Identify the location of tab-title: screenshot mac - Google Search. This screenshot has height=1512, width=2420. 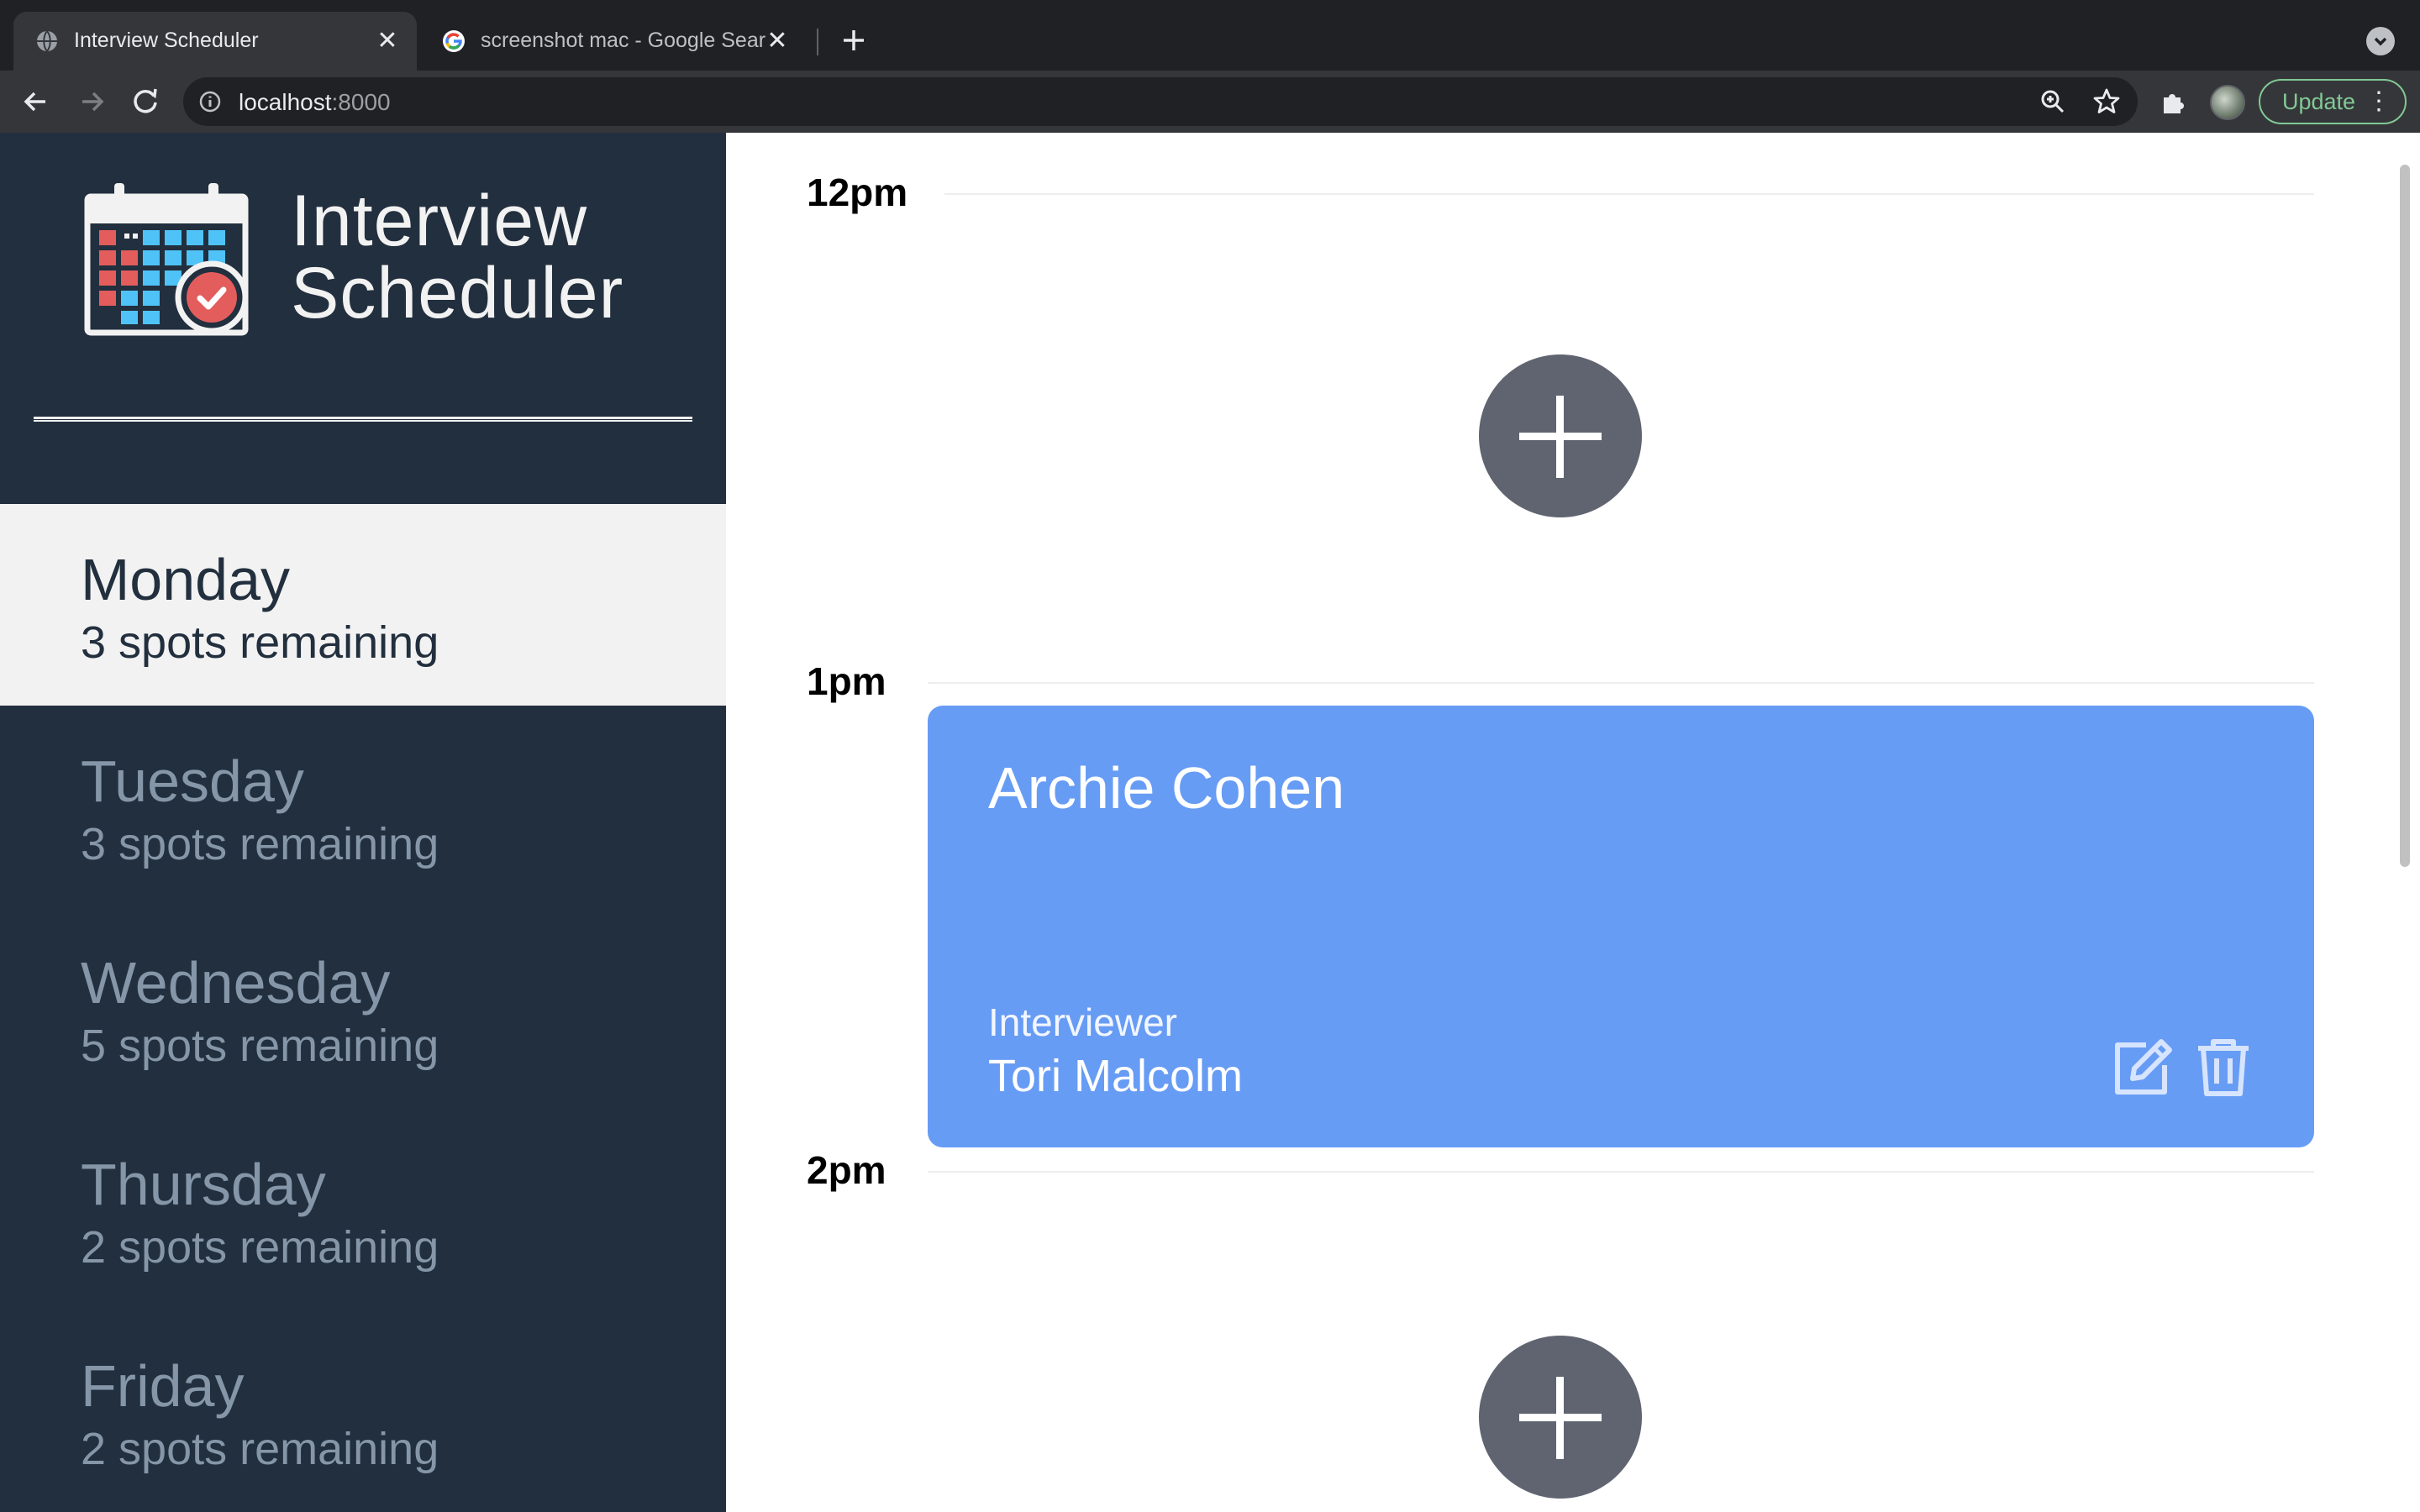
(623, 40).